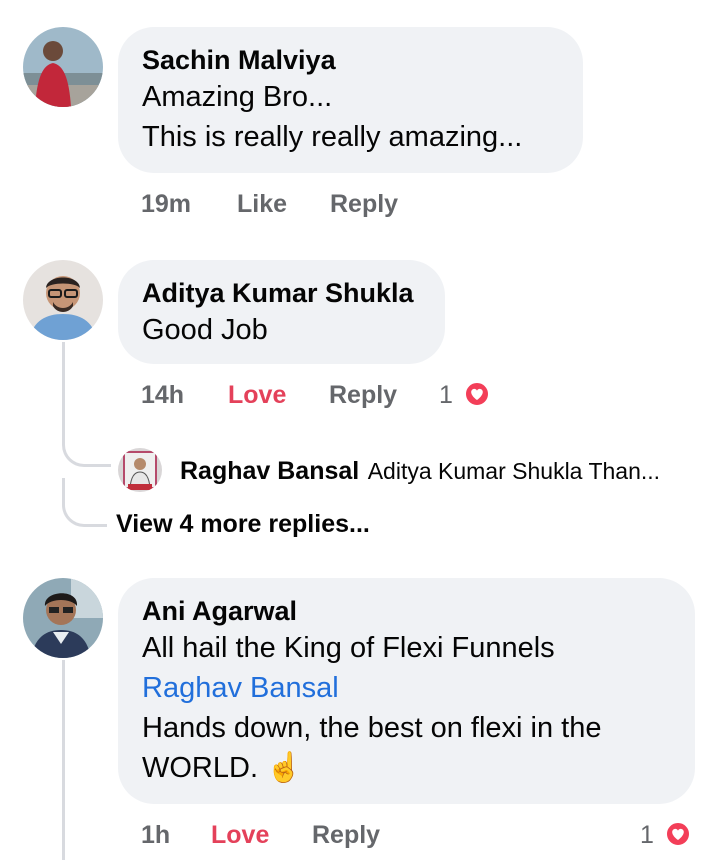  What do you see at coordinates (348, 648) in the screenshot?
I see `comment-text-line: All hail the King of Flexi Funnels` at bounding box center [348, 648].